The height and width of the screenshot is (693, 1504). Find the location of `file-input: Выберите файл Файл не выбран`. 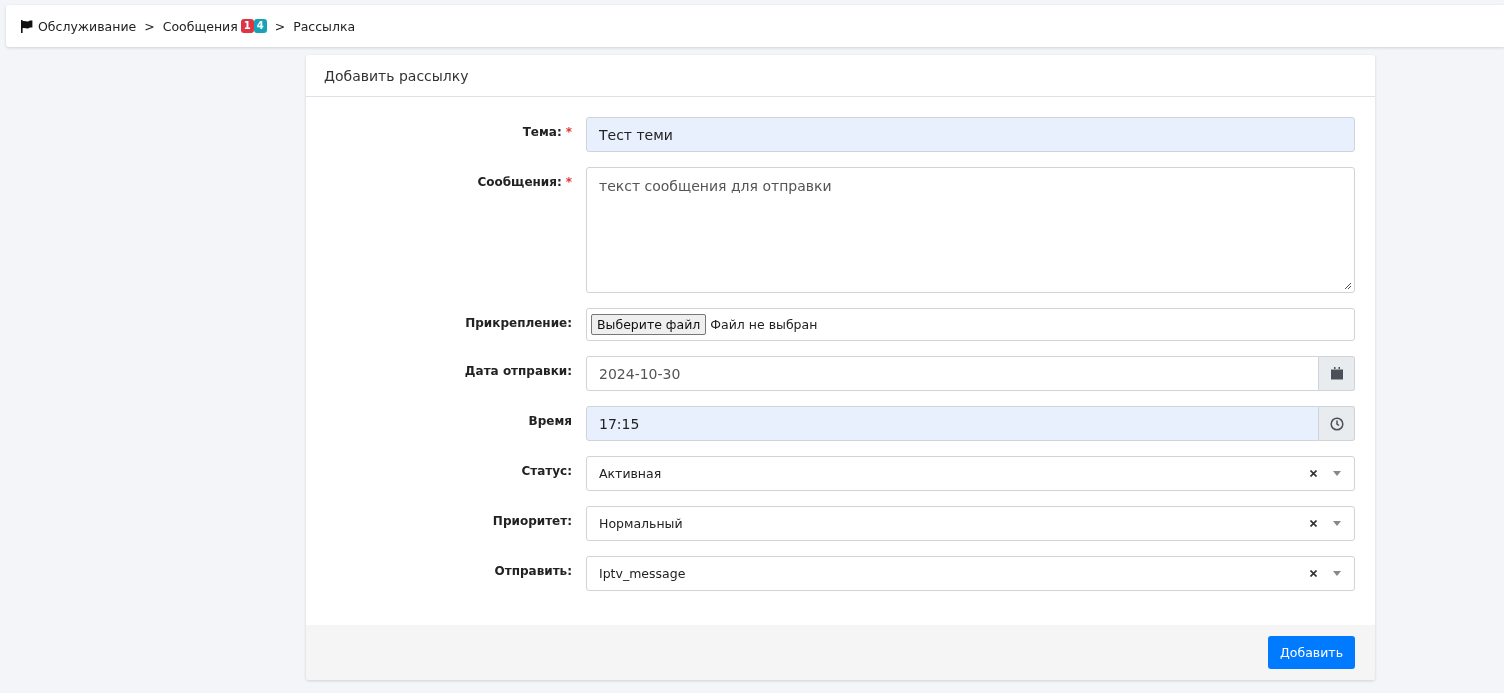

file-input: Выберите файл Файл не выбран is located at coordinates (970, 324).